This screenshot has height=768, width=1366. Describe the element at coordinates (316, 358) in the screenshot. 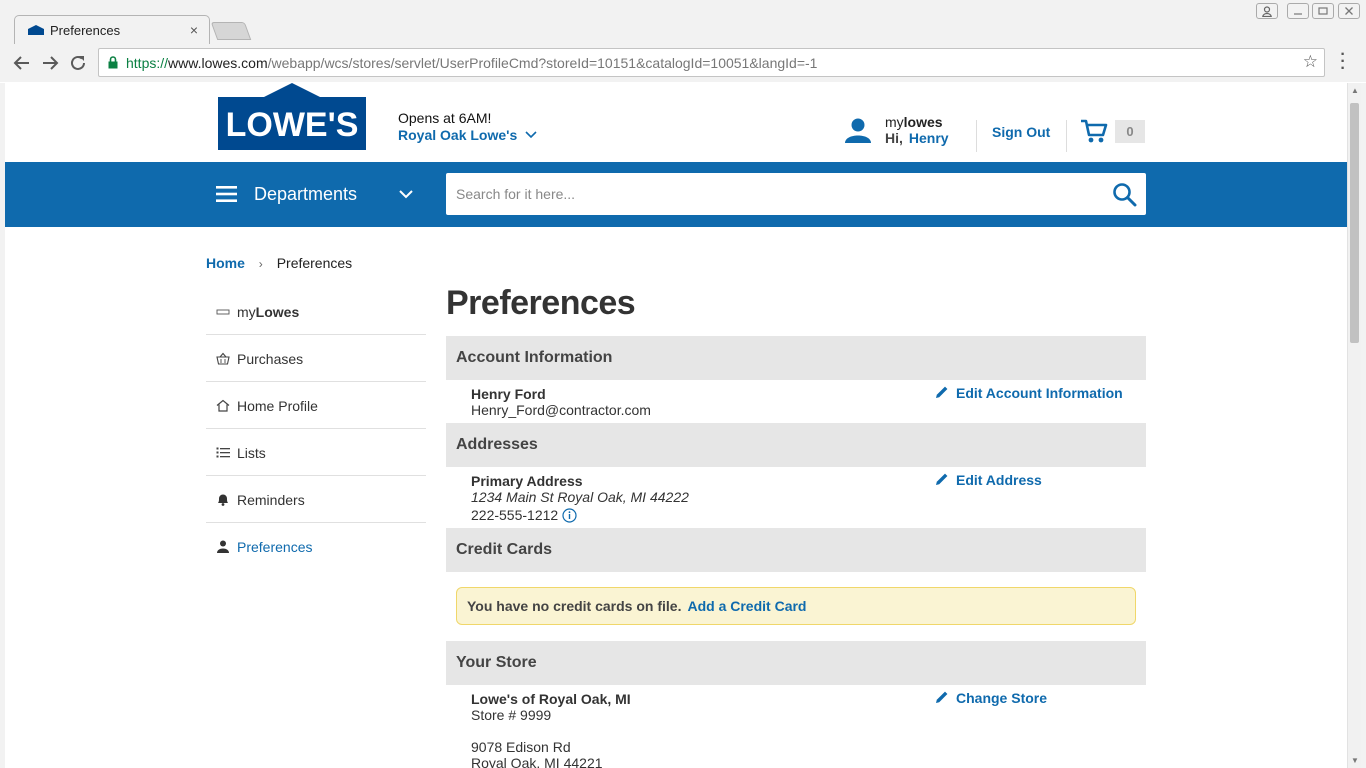

I see `sidebar-item-purchases: Purchases` at that location.